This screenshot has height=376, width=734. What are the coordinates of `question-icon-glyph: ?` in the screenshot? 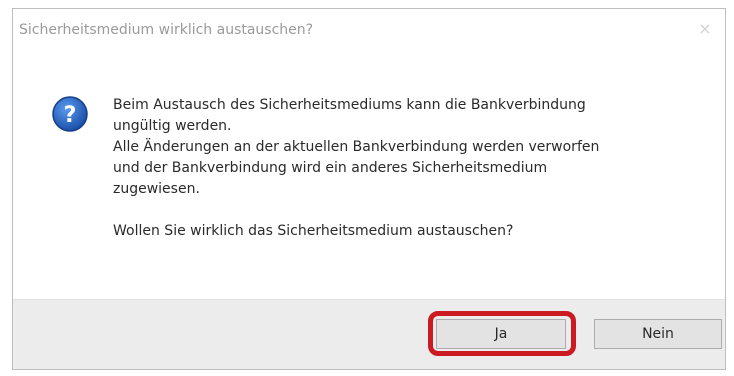 It's located at (70, 115).